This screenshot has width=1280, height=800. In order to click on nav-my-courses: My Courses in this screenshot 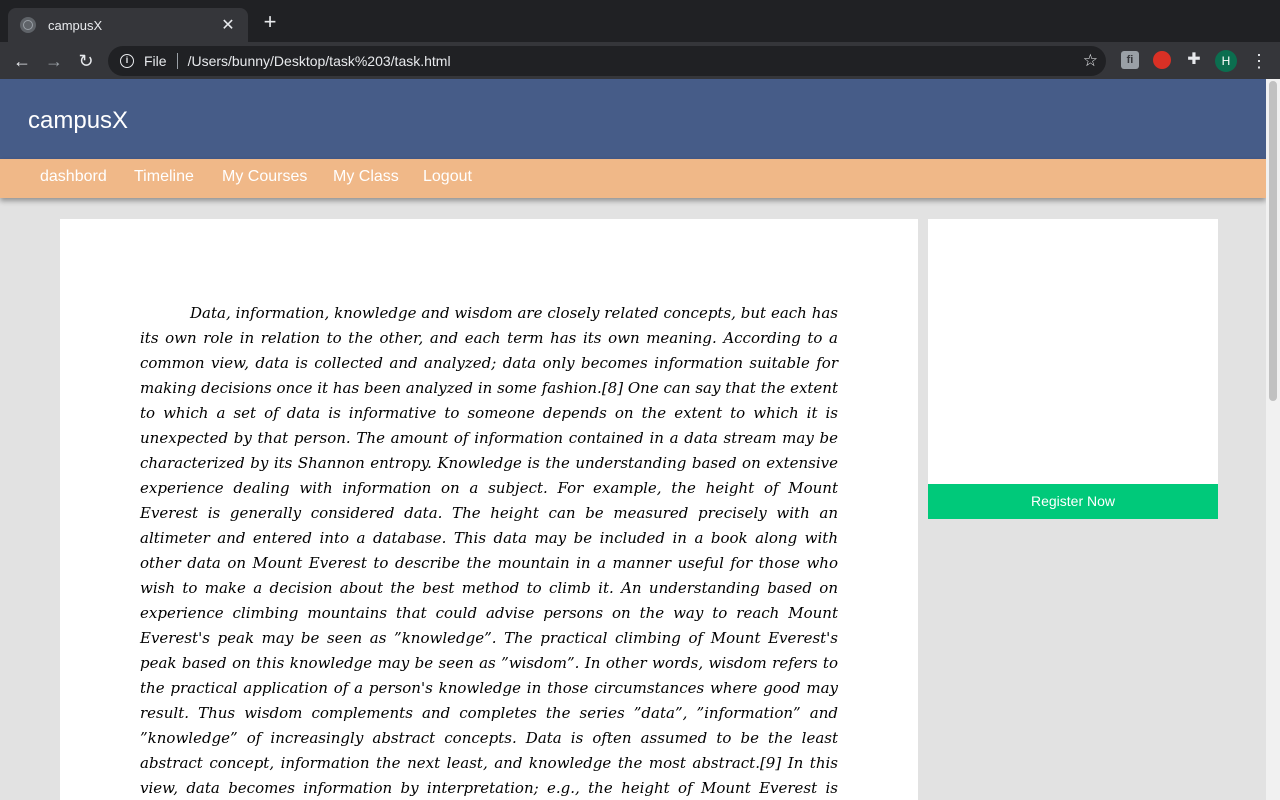, I will do `click(264, 177)`.